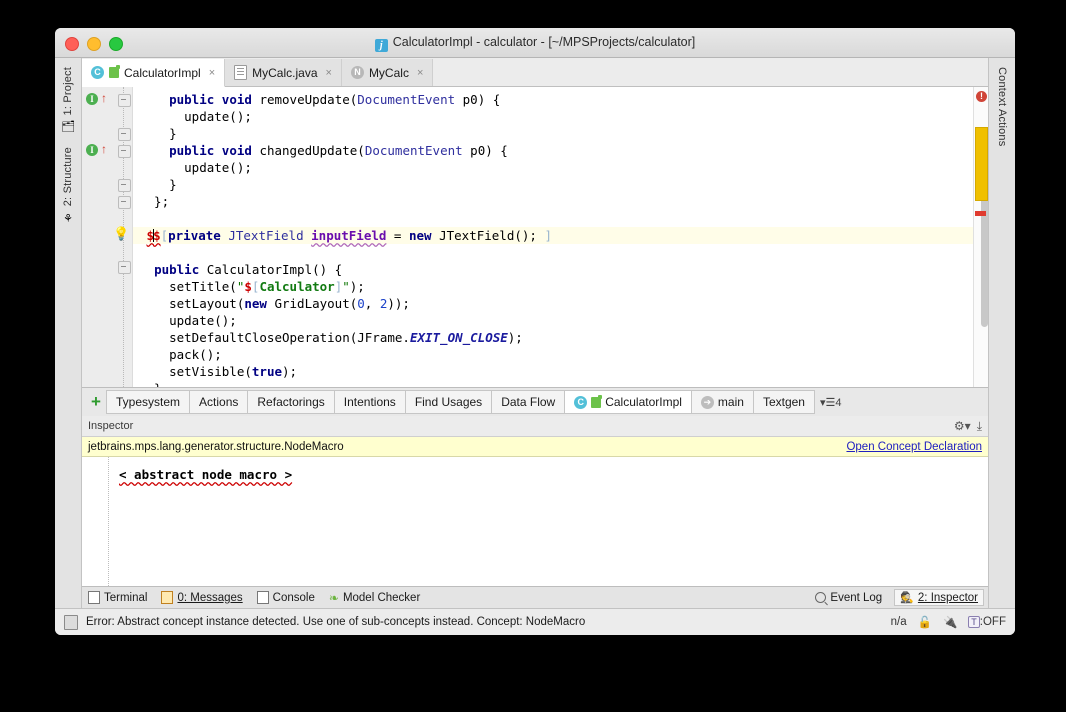 This screenshot has height=712, width=1066. I want to click on inspector-gutter, so click(95, 521).